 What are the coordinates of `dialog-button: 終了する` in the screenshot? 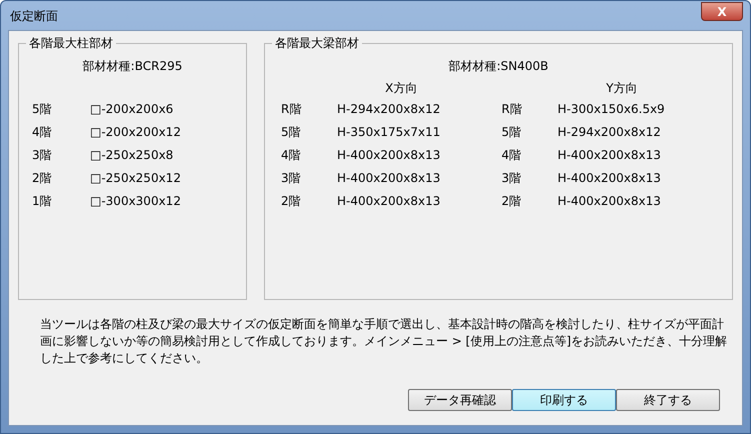 It's located at (668, 400).